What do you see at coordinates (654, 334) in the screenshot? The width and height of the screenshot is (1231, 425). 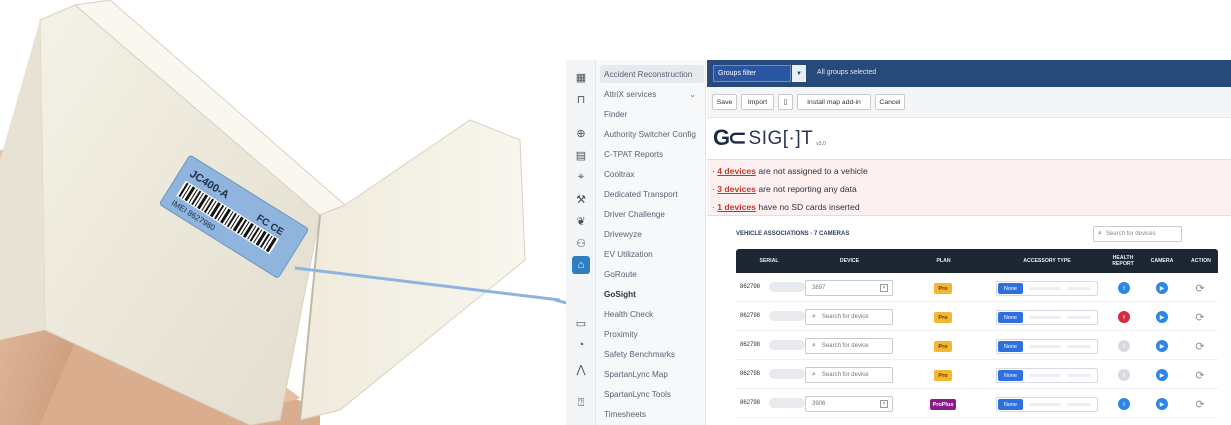 I see `menu-item-proximity: Proximity` at bounding box center [654, 334].